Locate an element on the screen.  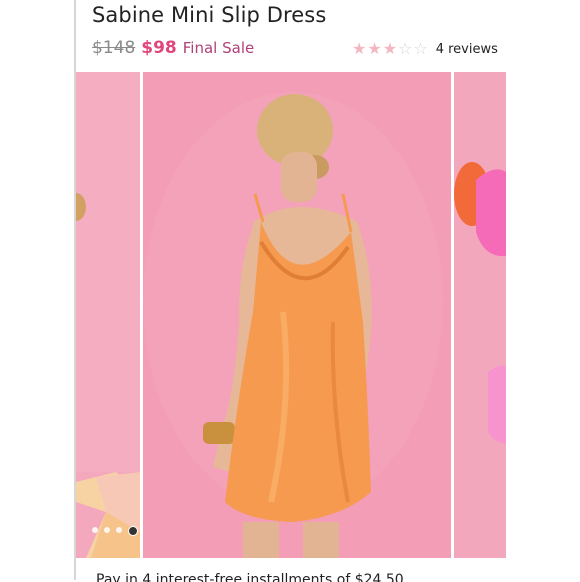
carousel-dot-active is located at coordinates (133, 531).